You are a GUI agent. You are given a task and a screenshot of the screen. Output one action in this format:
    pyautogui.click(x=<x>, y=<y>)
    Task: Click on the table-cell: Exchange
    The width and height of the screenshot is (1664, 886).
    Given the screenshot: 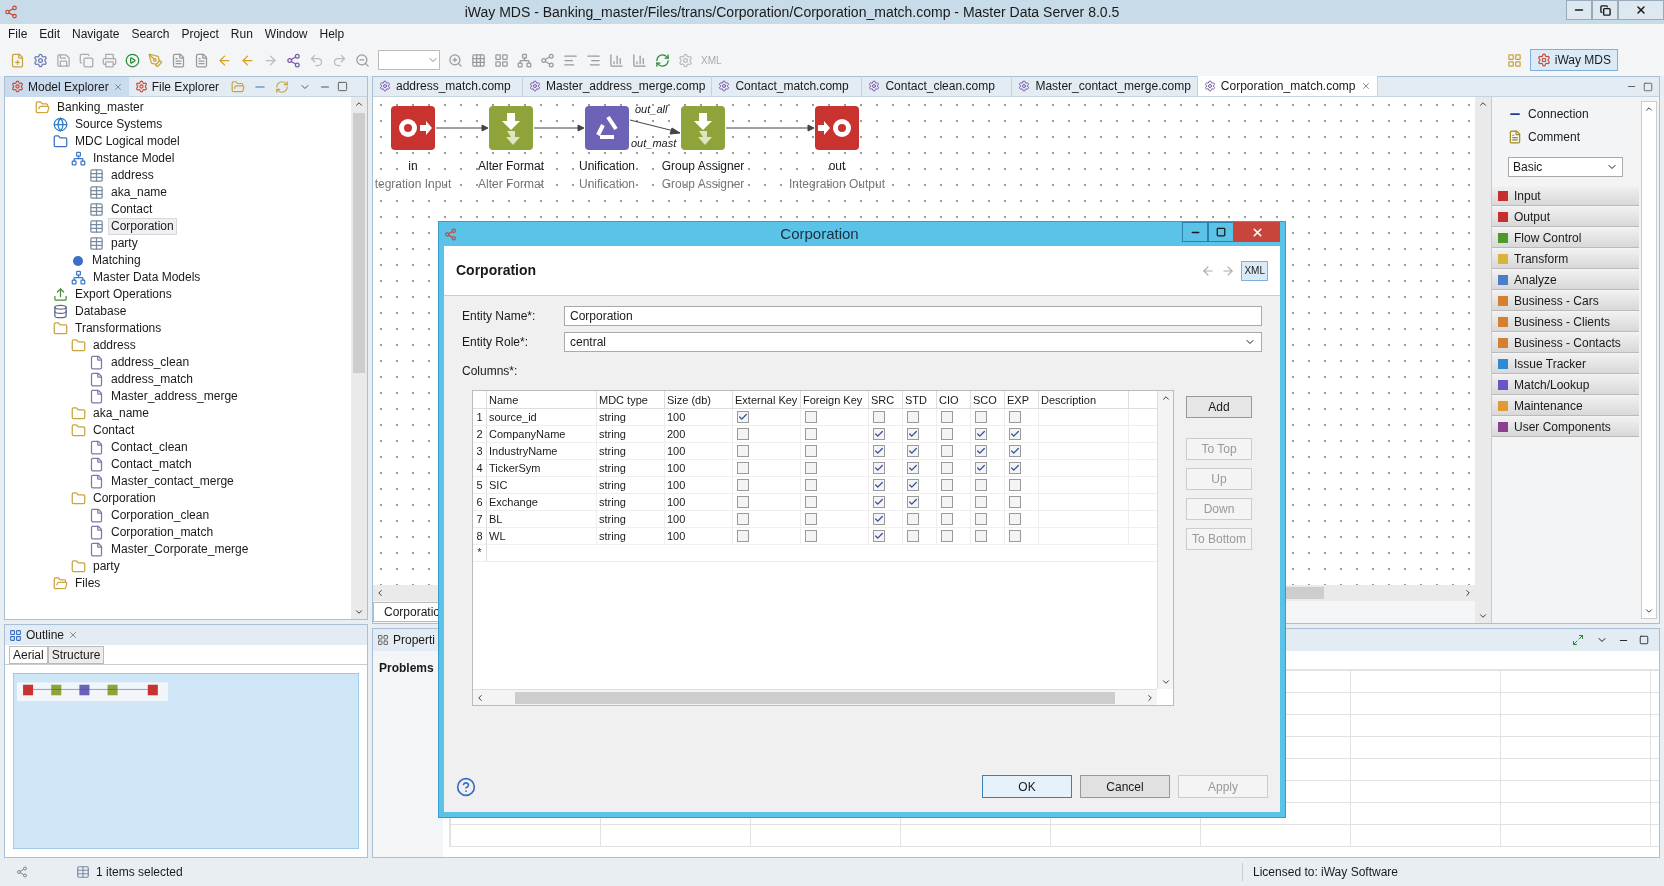 What is the action you would take?
    pyautogui.click(x=542, y=502)
    